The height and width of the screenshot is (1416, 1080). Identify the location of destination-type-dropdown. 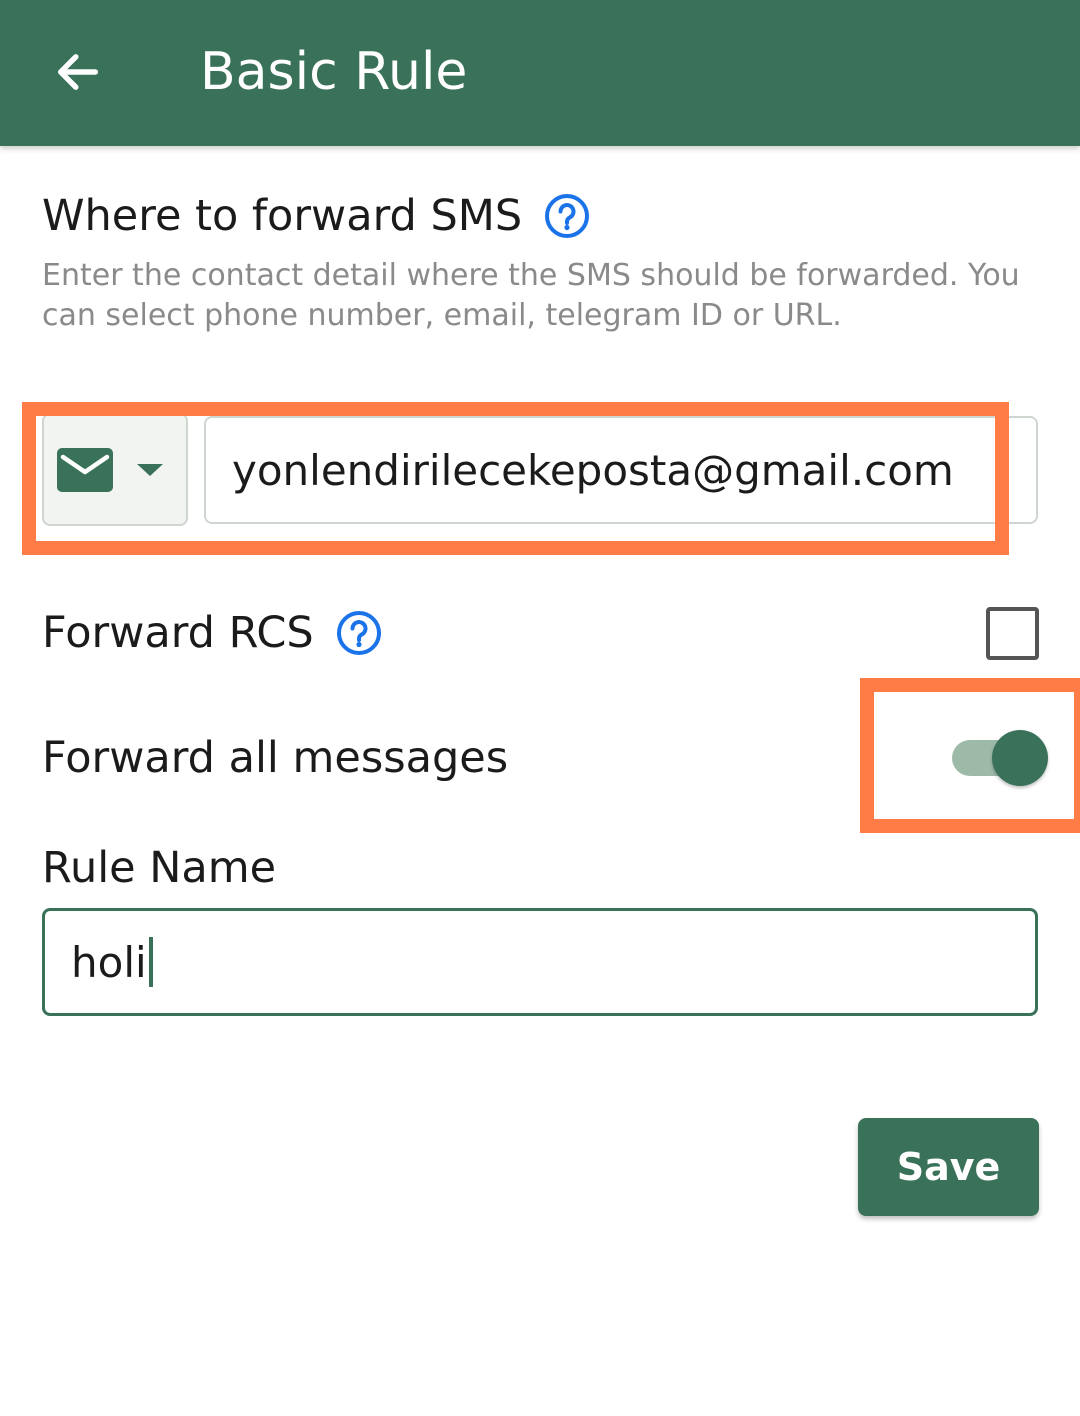
(115, 469).